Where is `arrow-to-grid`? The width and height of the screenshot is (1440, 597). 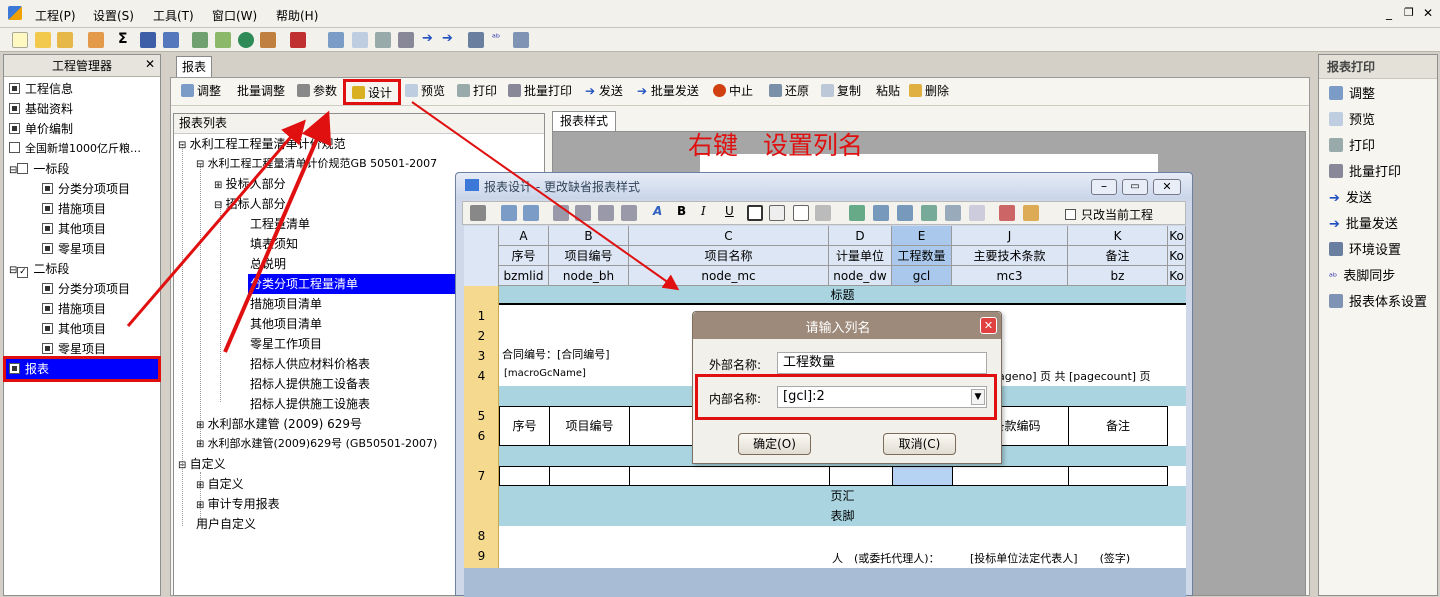 arrow-to-grid is located at coordinates (545, 196).